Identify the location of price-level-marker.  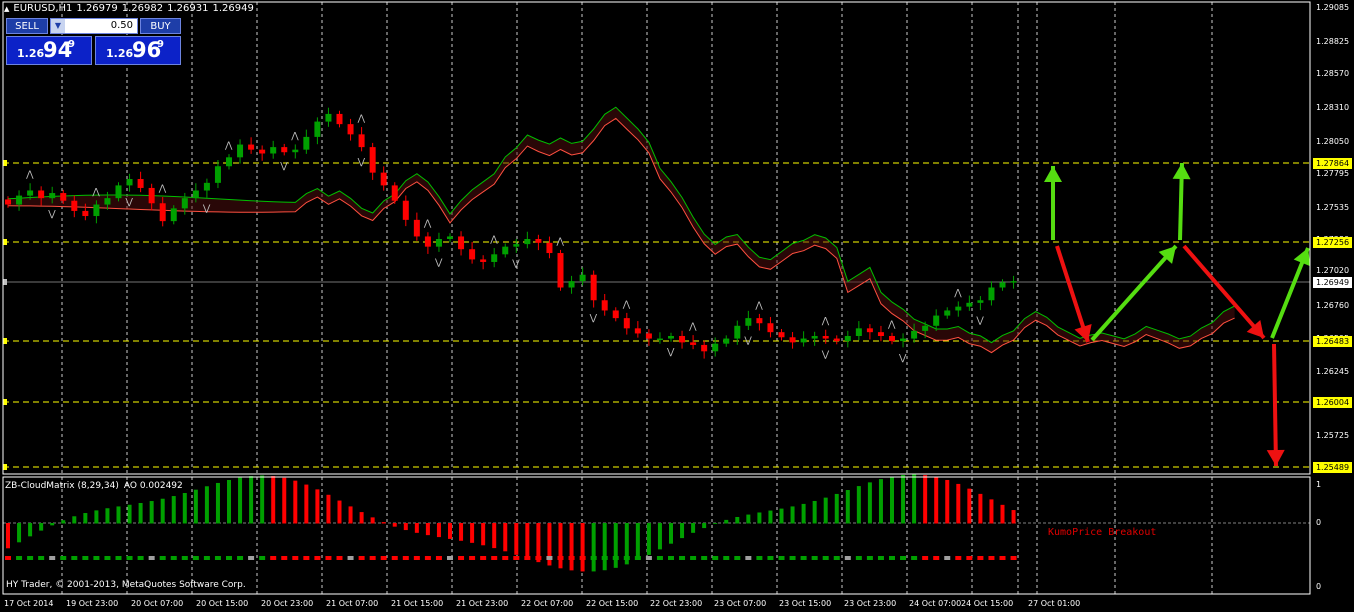
(5, 341).